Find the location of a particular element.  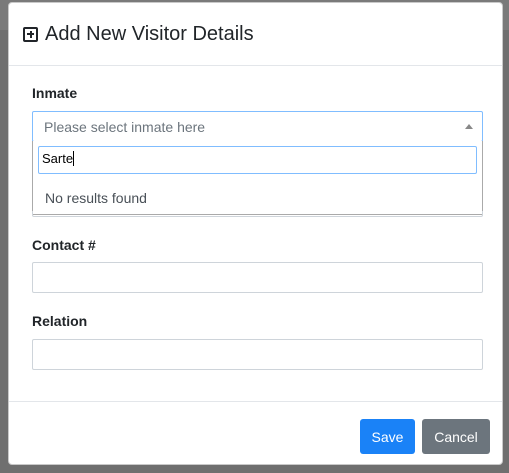

inmate-label: Inmate is located at coordinates (55, 93).